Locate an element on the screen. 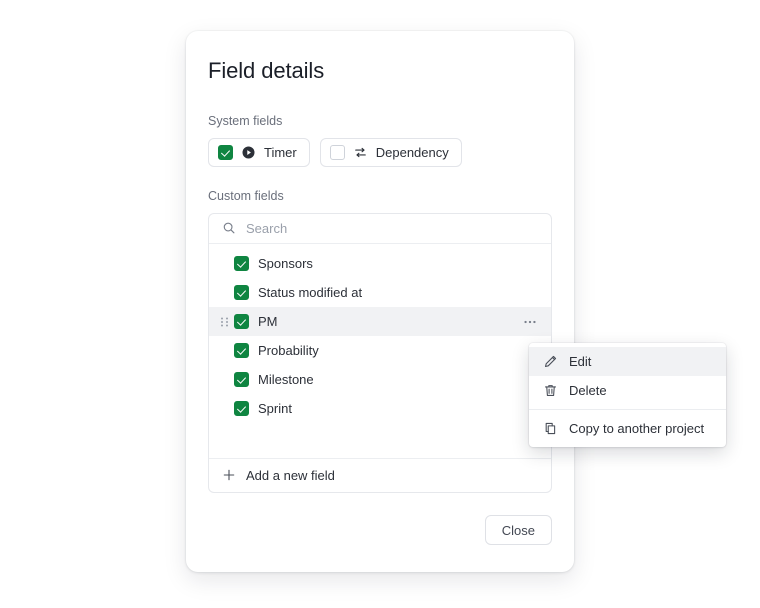 The width and height of the screenshot is (760, 608). list-item: Sprint is located at coordinates (380, 408).